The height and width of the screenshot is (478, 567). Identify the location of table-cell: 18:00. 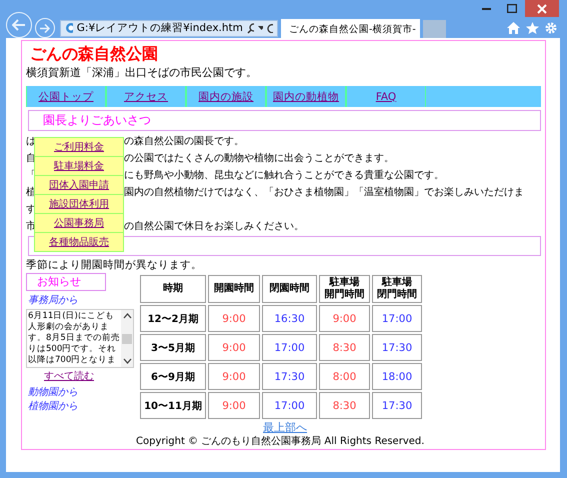
(397, 376).